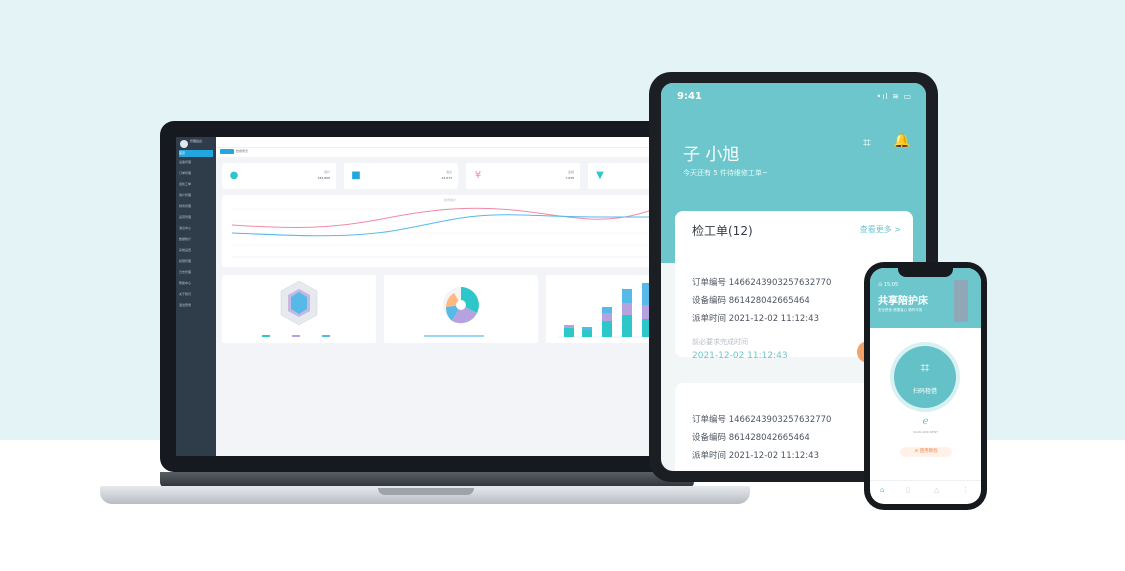 Image resolution: width=1125 pixels, height=571 pixels. I want to click on app-title: 共享陪护床, so click(903, 301).